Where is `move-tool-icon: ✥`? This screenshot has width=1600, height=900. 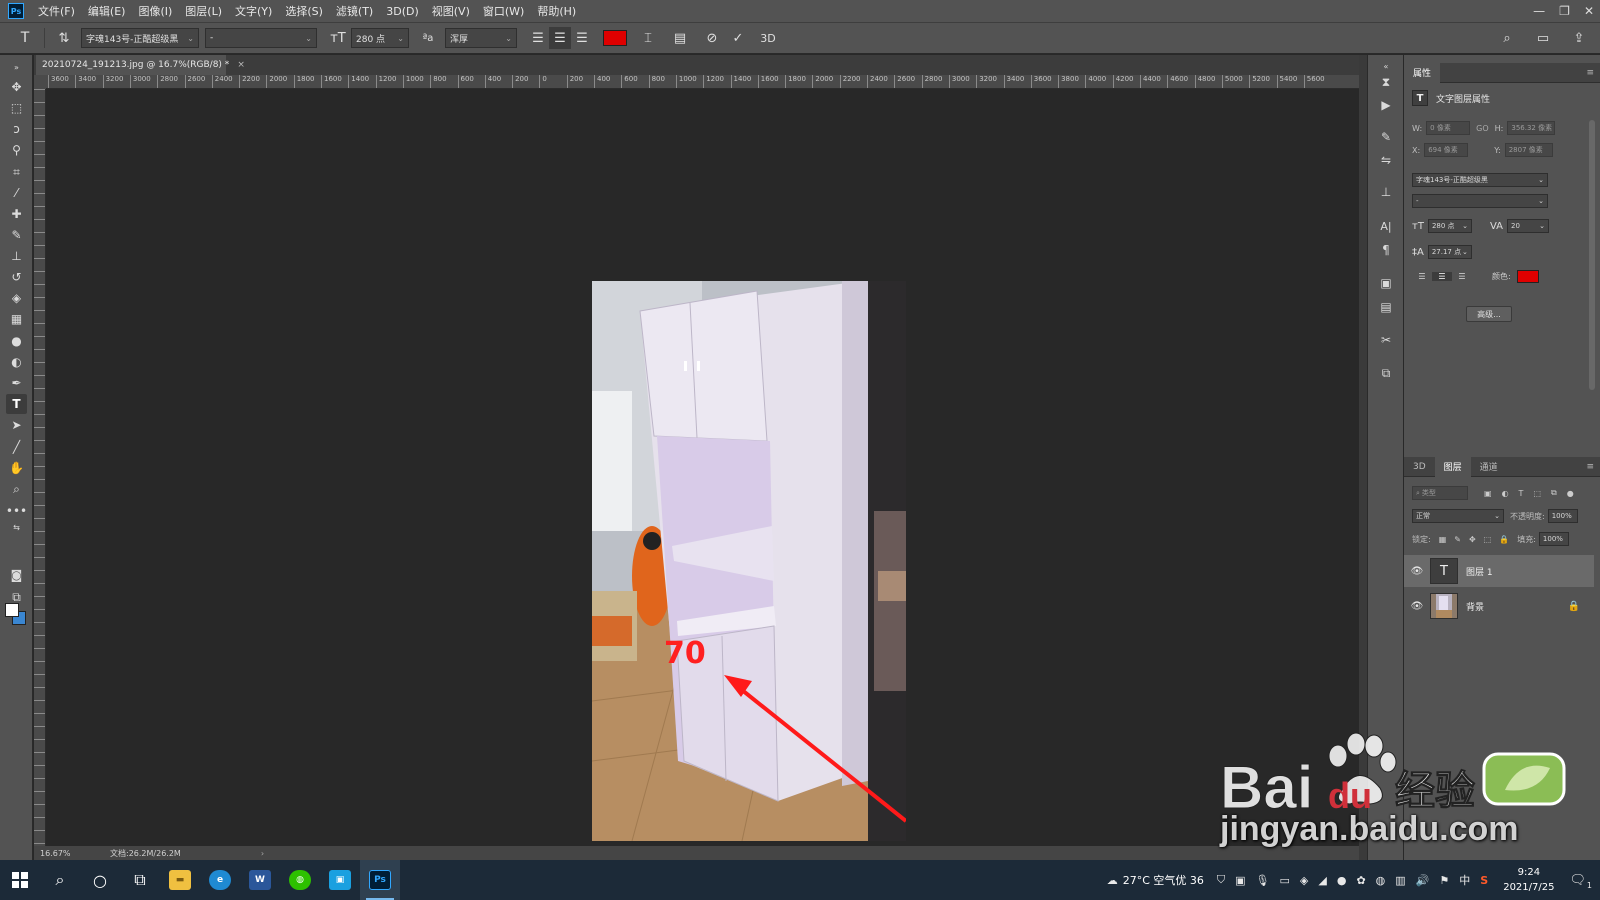
move-tool-icon: ✥ is located at coordinates (16, 87).